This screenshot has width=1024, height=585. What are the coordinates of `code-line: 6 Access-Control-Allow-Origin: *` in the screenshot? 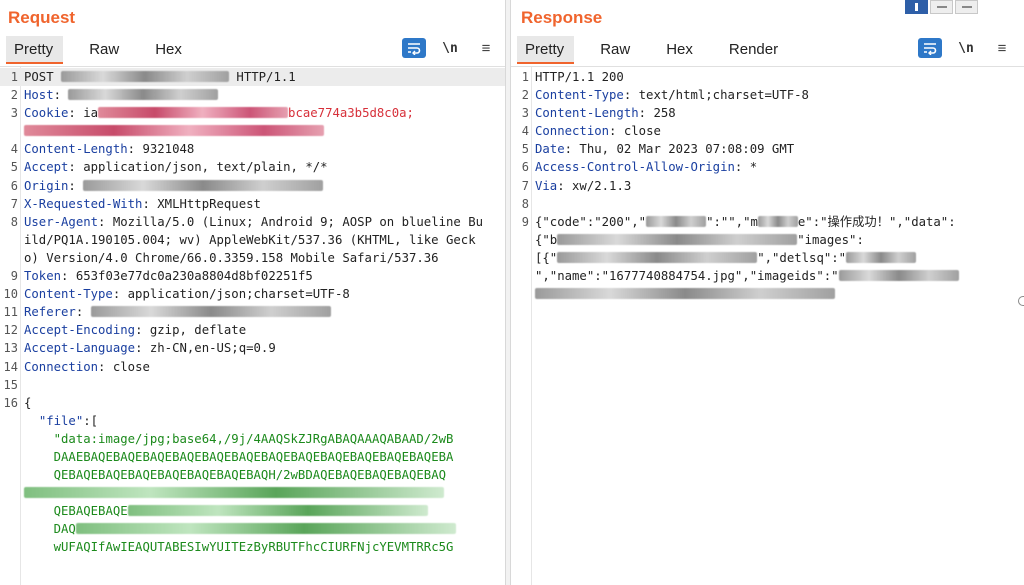 It's located at (767, 167).